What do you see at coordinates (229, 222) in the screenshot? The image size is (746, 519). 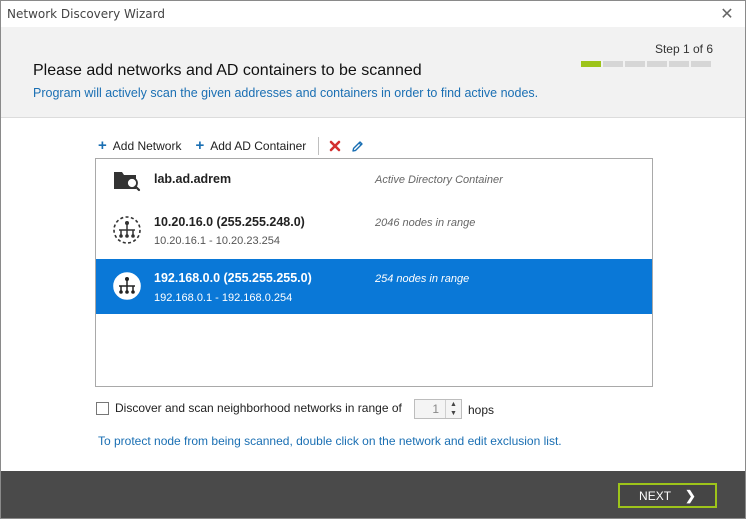 I see `list-item-name: 10.20.16.0 (255.255.248.0)` at bounding box center [229, 222].